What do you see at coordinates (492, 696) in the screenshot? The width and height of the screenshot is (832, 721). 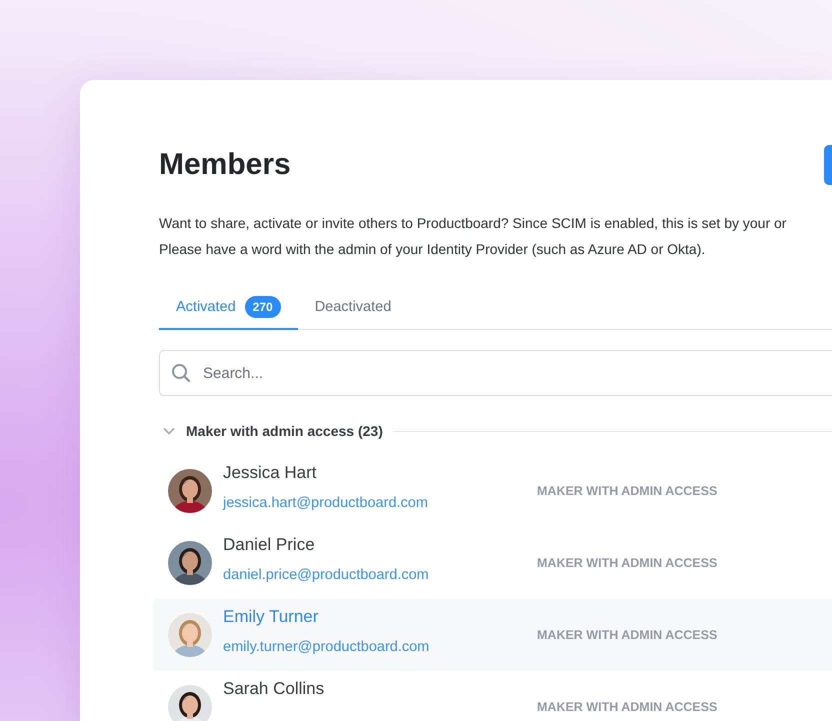 I see `member-row: Sarah Collins MAKER WITH ADMIN ACCESS` at bounding box center [492, 696].